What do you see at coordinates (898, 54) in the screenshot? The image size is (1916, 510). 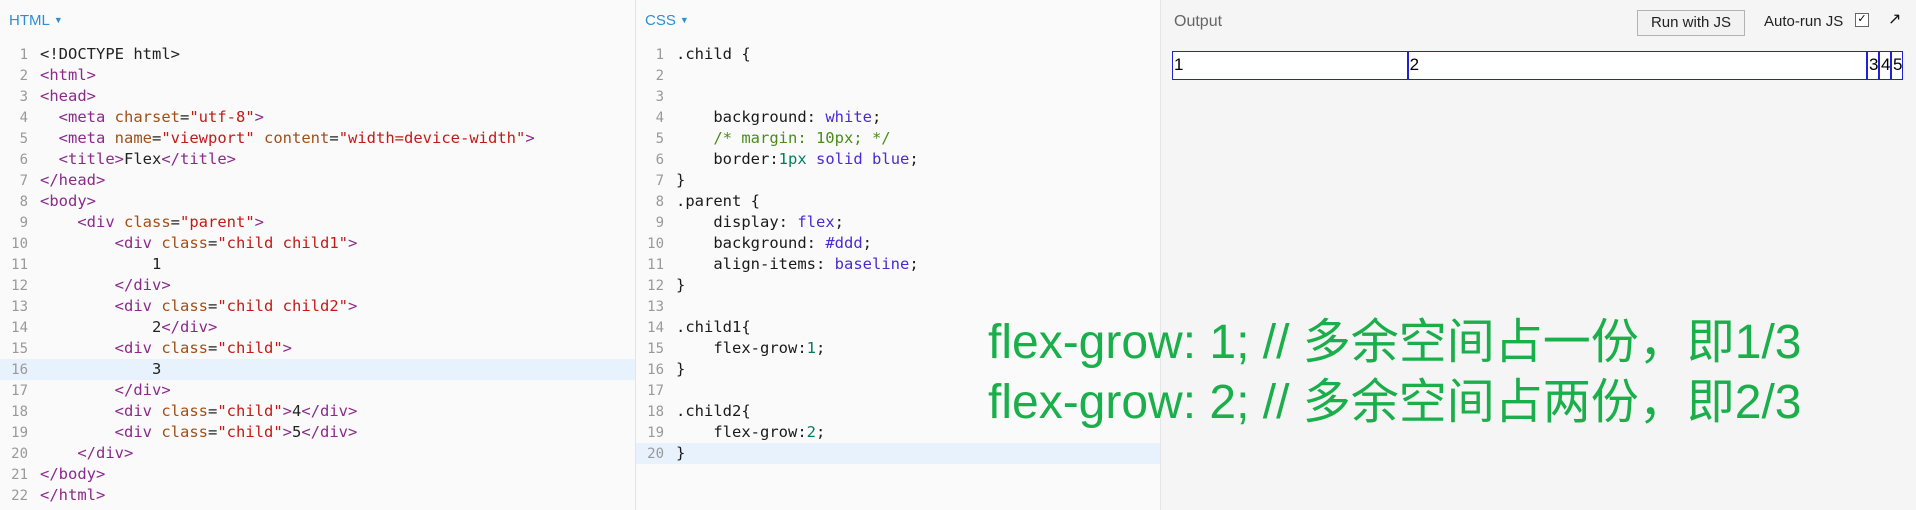 I see `css-code-line: 1 .child {` at bounding box center [898, 54].